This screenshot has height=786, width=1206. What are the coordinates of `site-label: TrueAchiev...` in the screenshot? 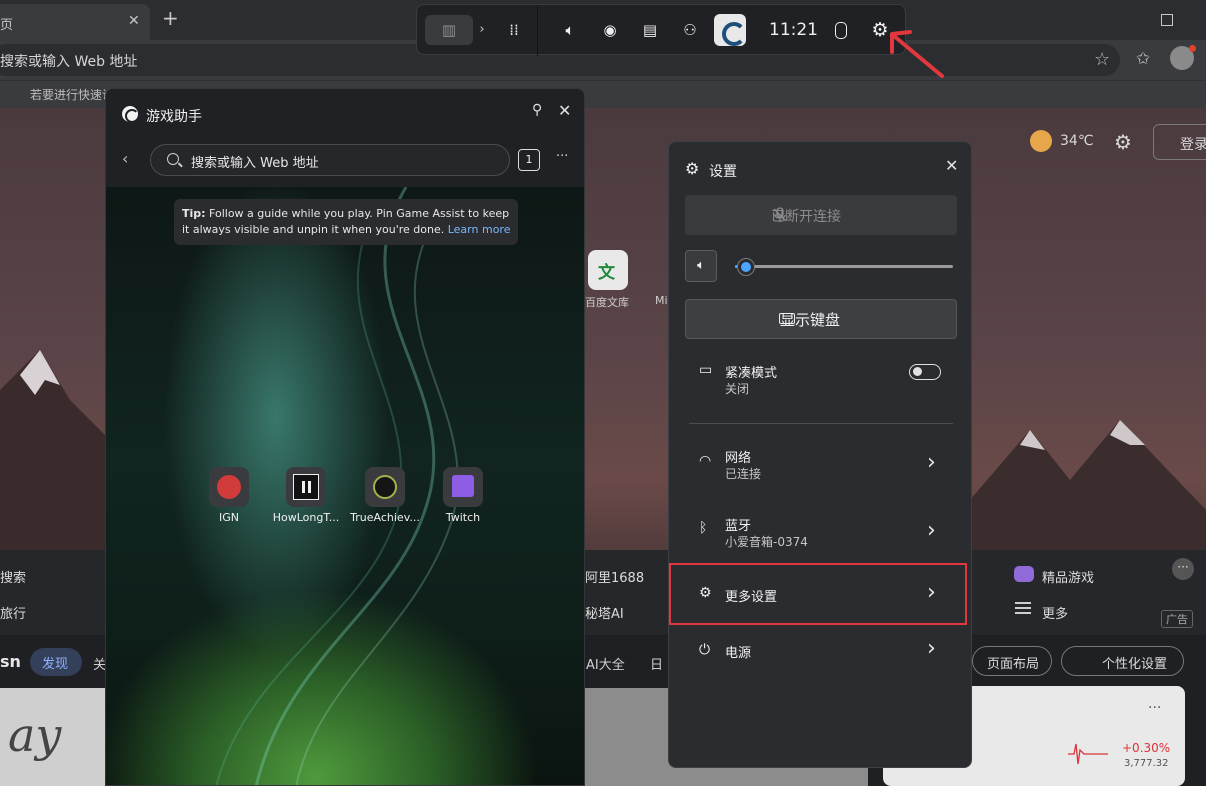 It's located at (385, 517).